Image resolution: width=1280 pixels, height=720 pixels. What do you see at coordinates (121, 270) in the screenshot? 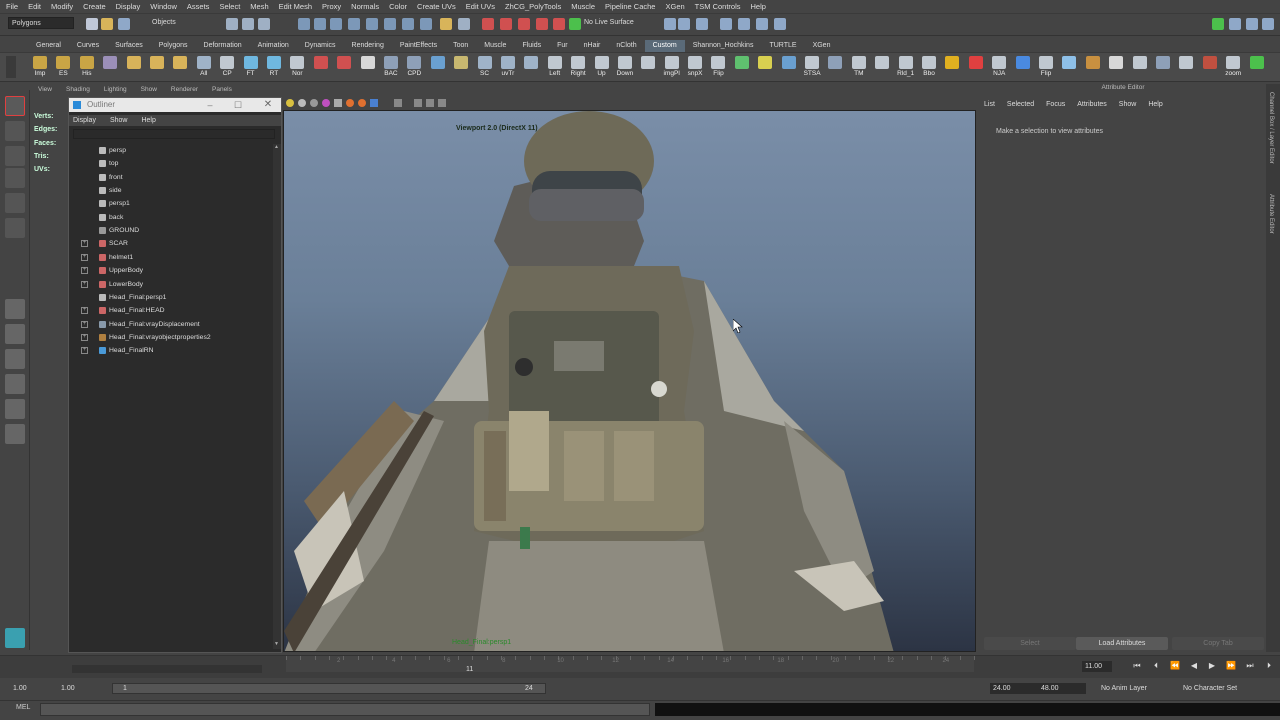
I see `outliner-item: UpperBody` at bounding box center [121, 270].